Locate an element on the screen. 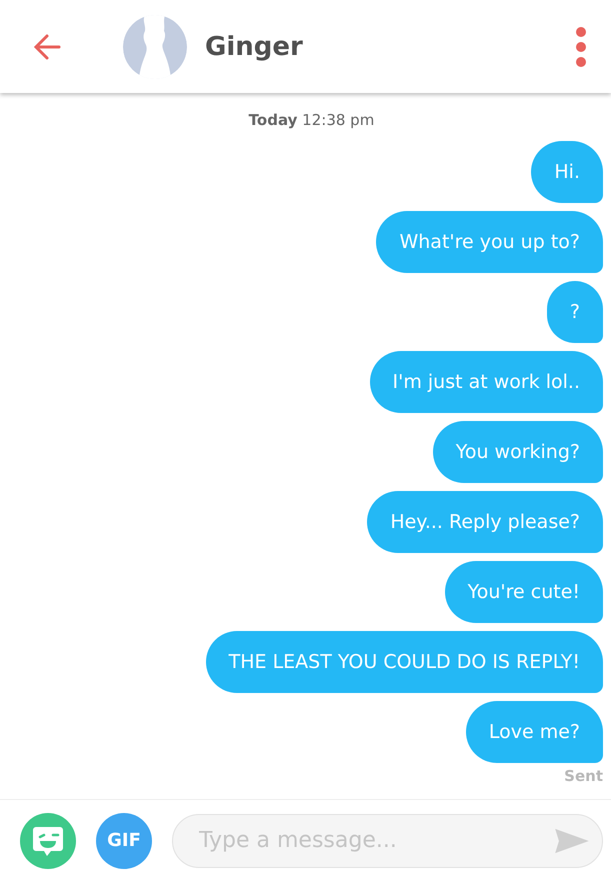 The width and height of the screenshot is (611, 881). message-bubble: You working? is located at coordinates (517, 452).